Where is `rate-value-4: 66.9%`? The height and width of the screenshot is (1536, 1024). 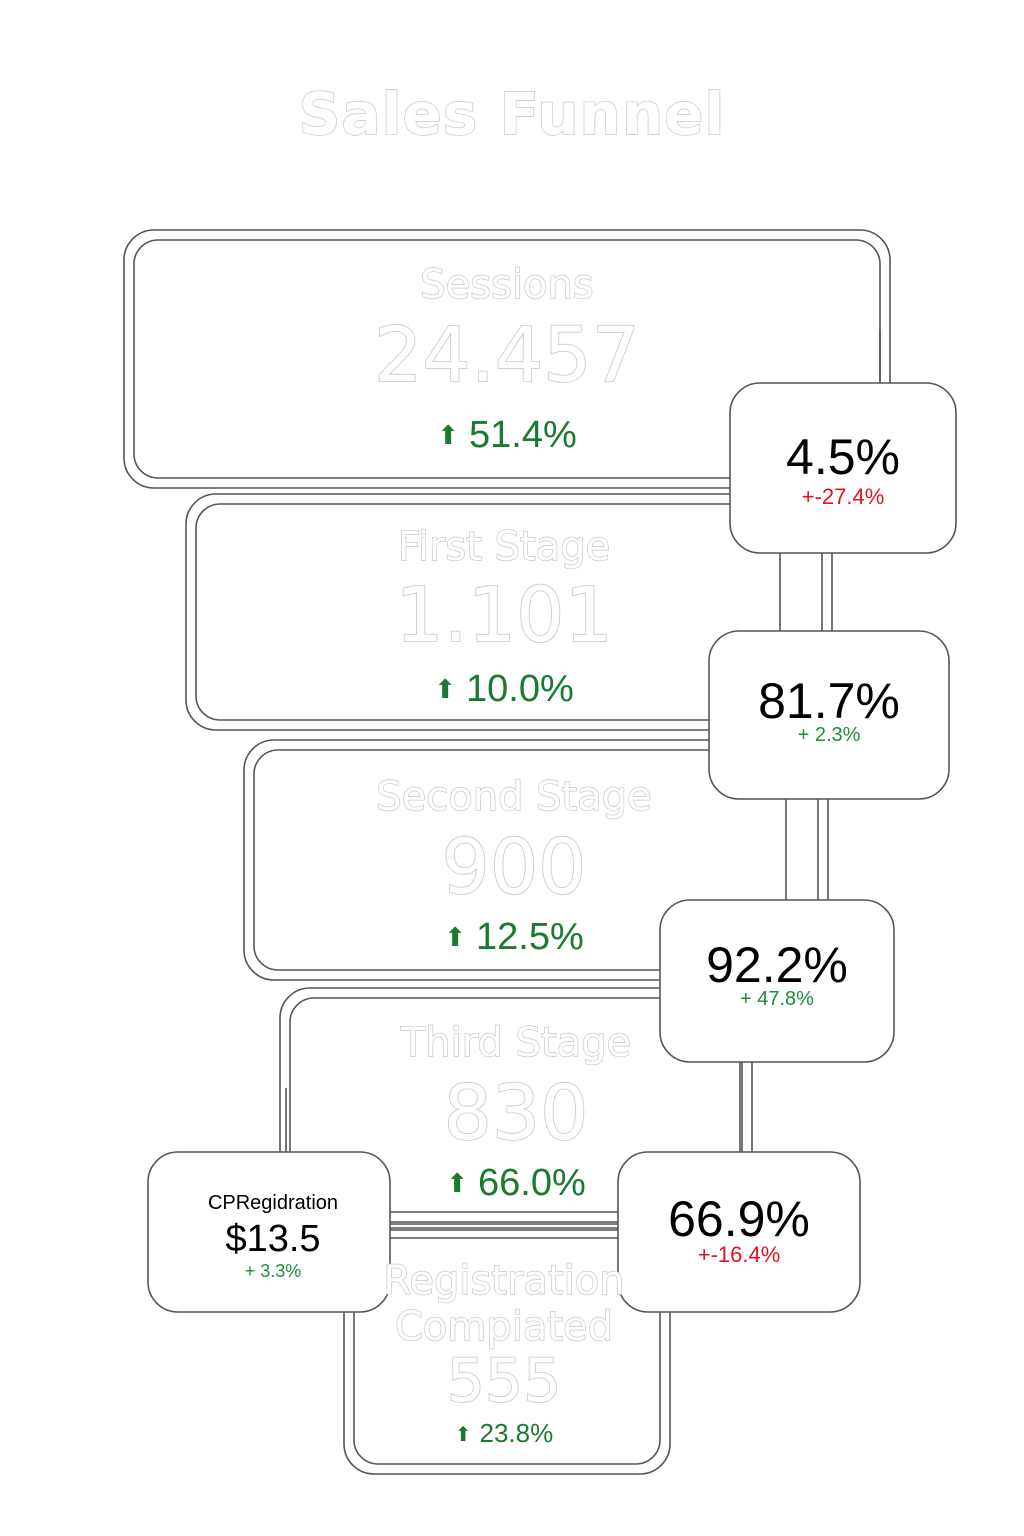 rate-value-4: 66.9% is located at coordinates (739, 1219).